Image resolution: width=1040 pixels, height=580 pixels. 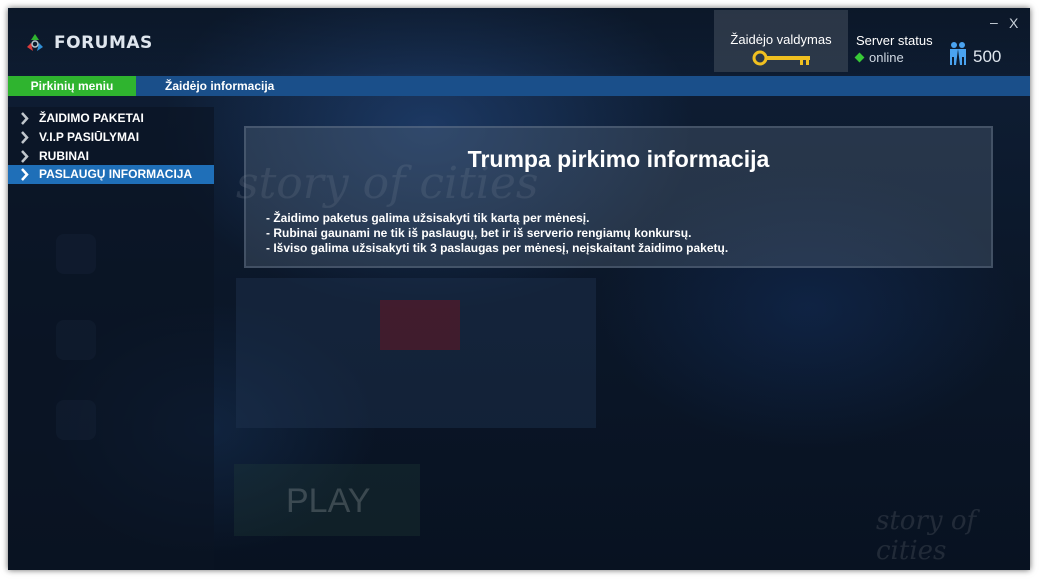 I want to click on app-name: FORUMAS, so click(x=103, y=43).